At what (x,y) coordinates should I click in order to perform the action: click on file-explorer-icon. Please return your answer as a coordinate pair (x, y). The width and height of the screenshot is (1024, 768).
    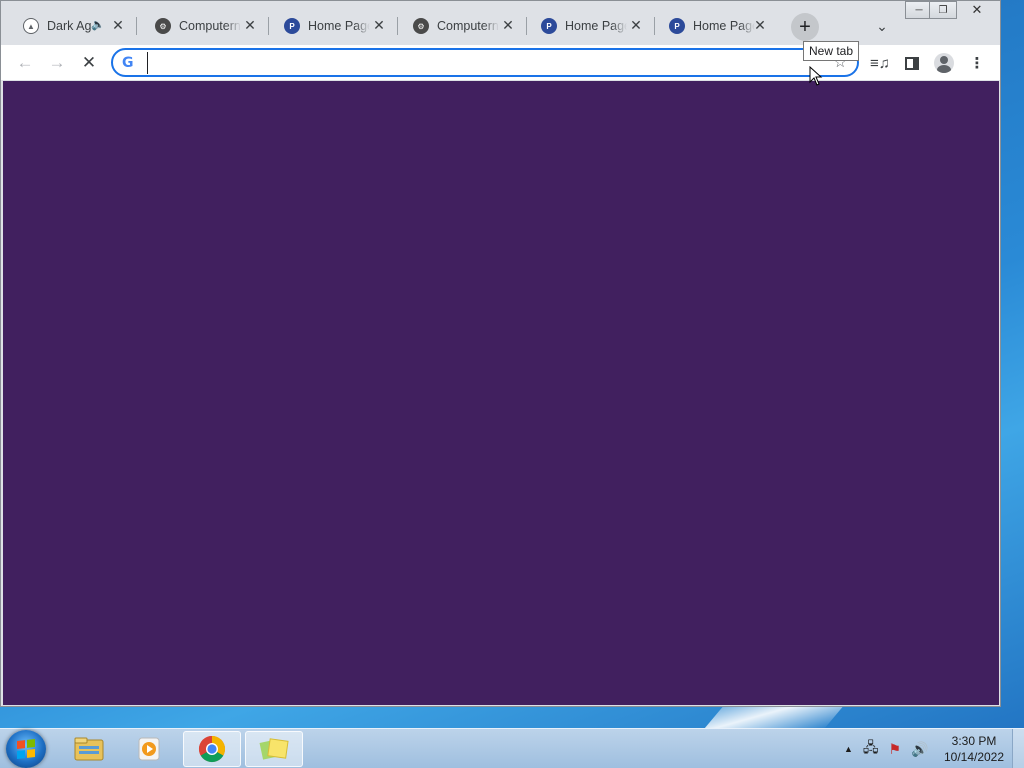
    Looking at the image, I should click on (89, 749).